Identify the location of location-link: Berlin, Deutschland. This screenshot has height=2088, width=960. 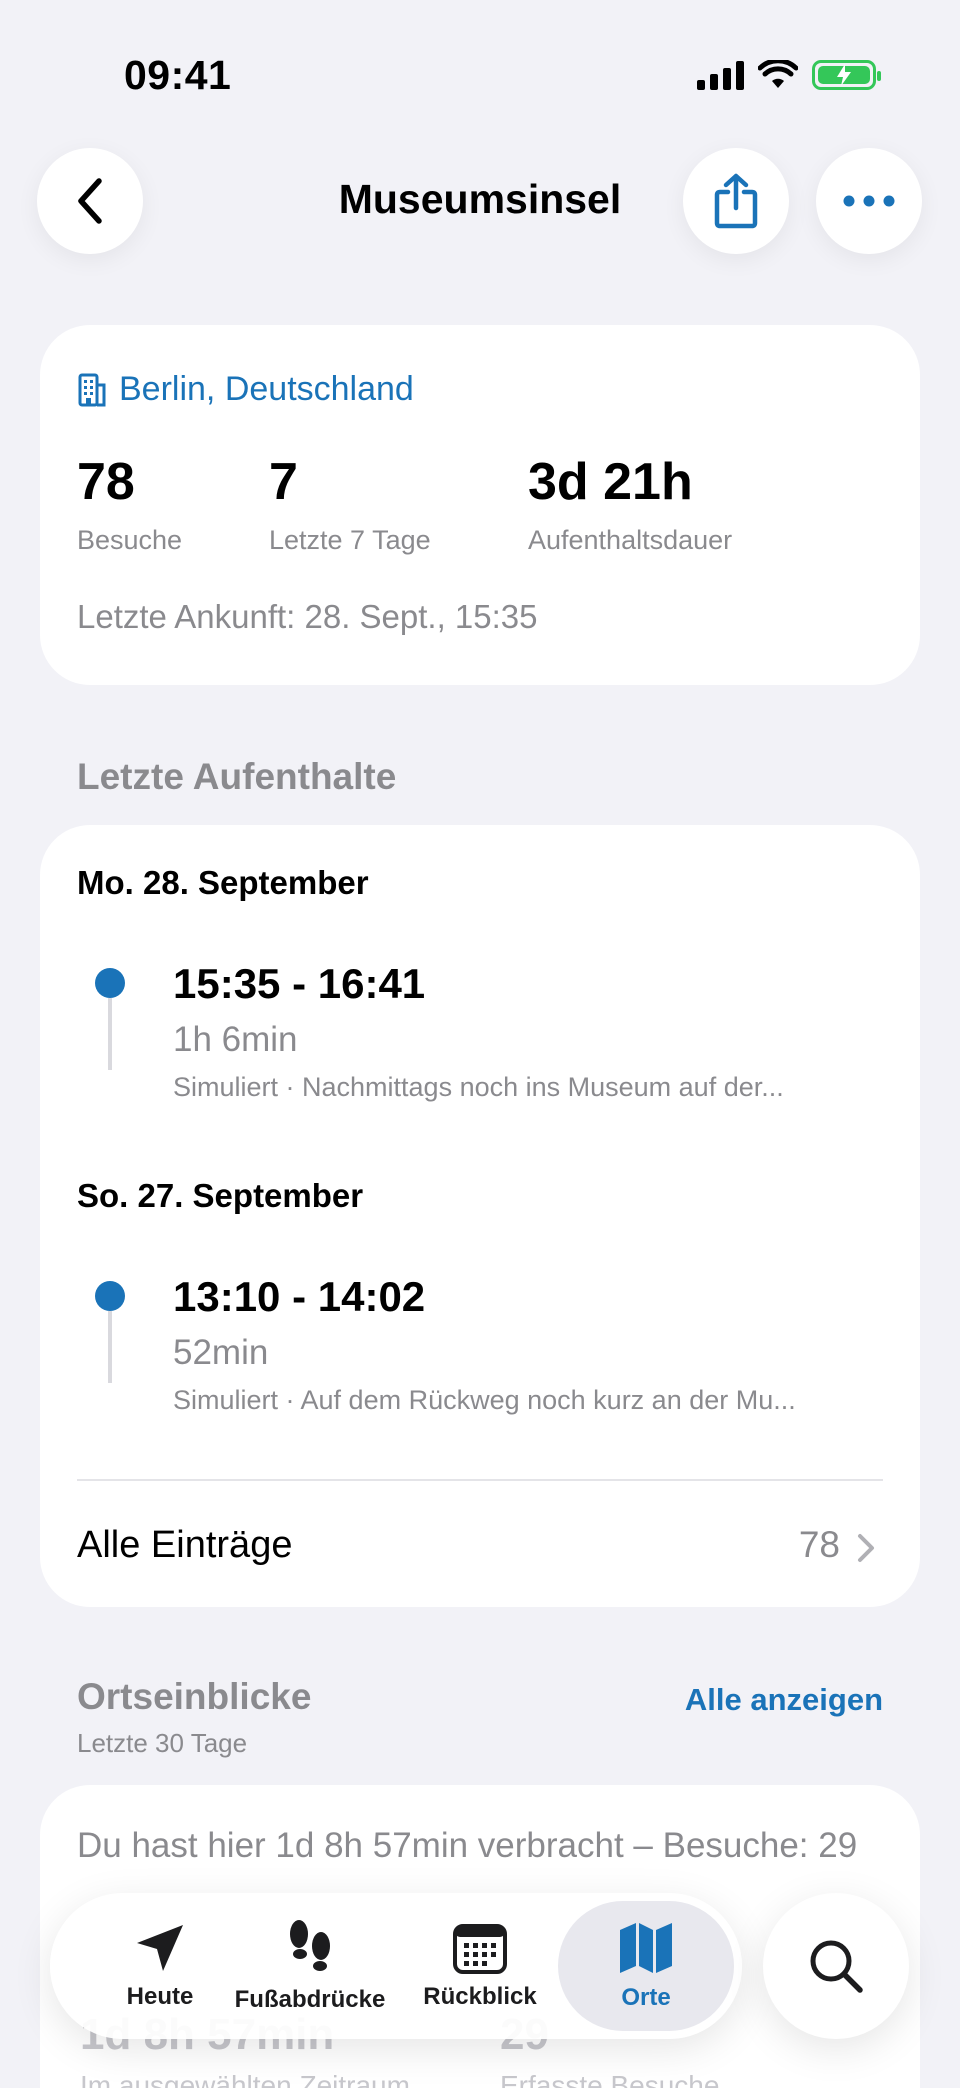
(245, 389).